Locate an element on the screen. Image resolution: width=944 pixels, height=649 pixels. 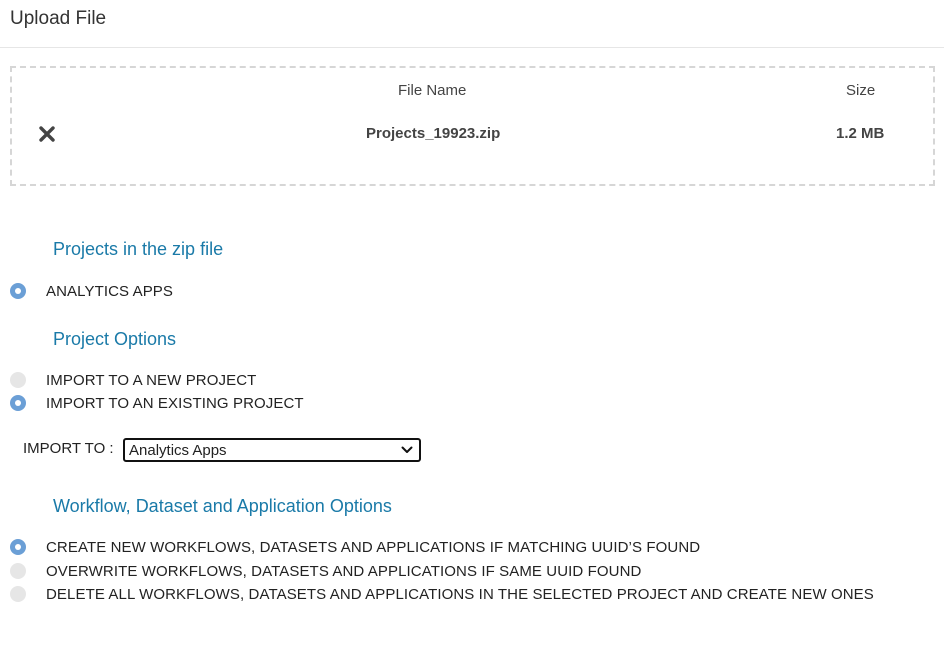
import-to-select: Analytics Apps is located at coordinates (272, 450).